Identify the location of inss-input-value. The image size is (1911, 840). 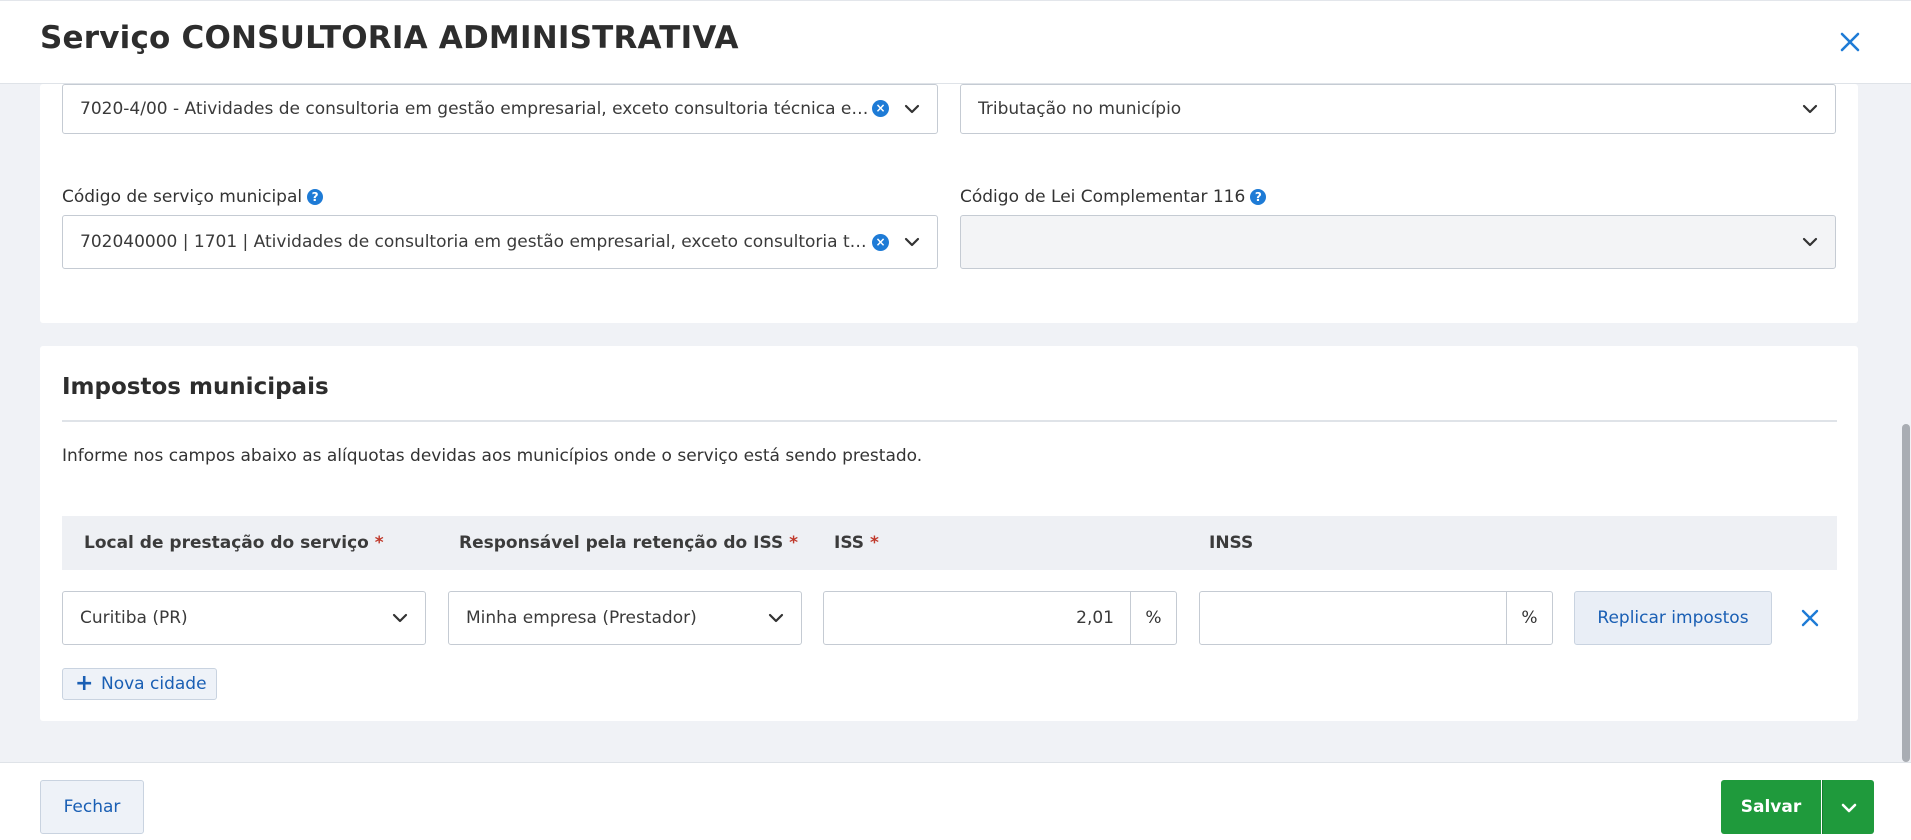
(1353, 618).